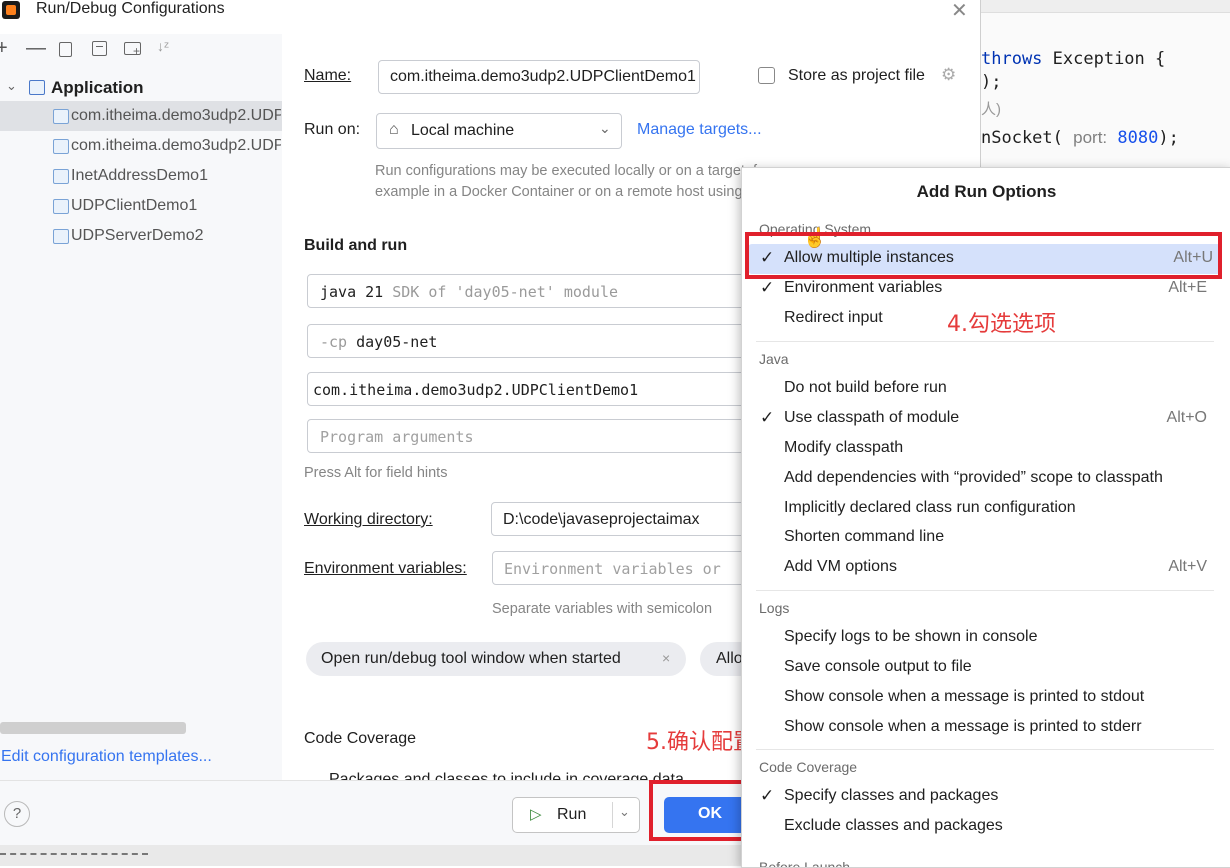 This screenshot has width=1230, height=868. Describe the element at coordinates (1187, 287) in the screenshot. I see `option-shortcut: Alt+E` at that location.